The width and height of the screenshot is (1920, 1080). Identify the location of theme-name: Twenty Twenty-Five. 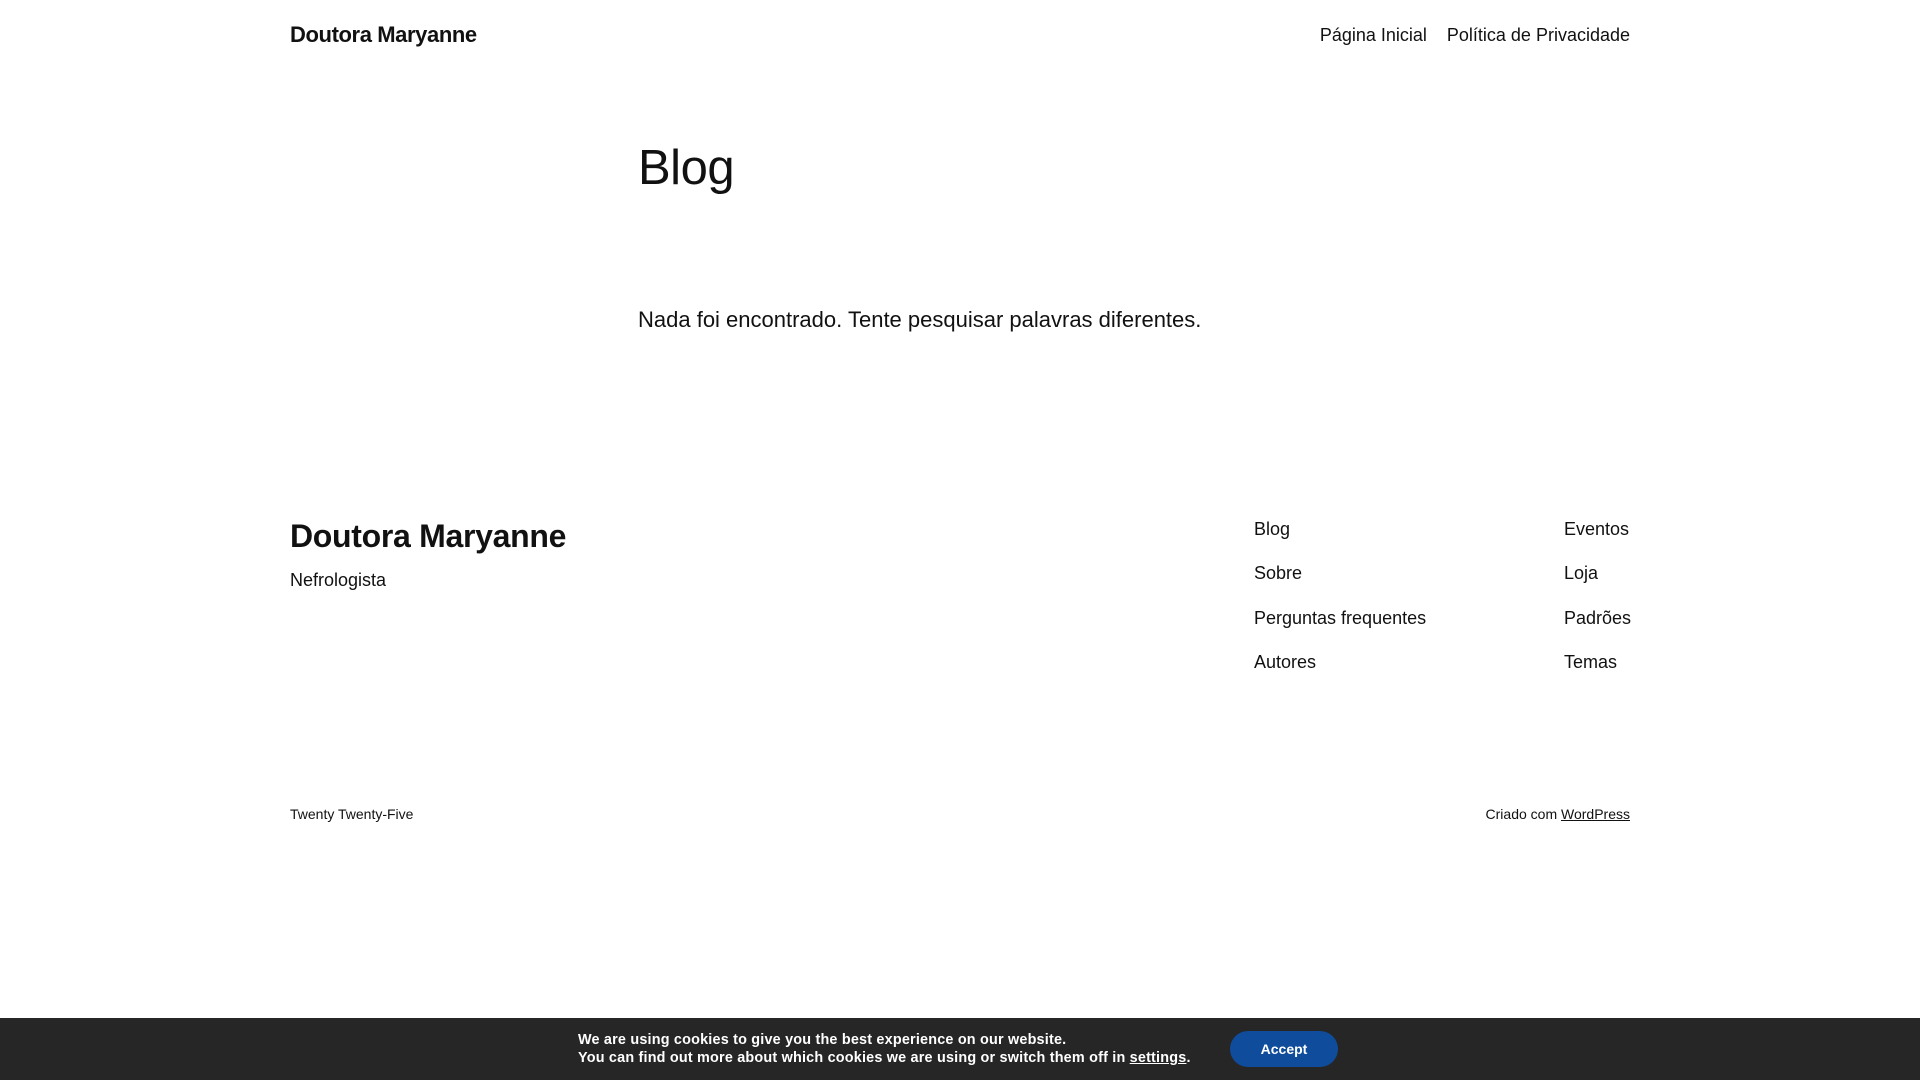
(352, 814).